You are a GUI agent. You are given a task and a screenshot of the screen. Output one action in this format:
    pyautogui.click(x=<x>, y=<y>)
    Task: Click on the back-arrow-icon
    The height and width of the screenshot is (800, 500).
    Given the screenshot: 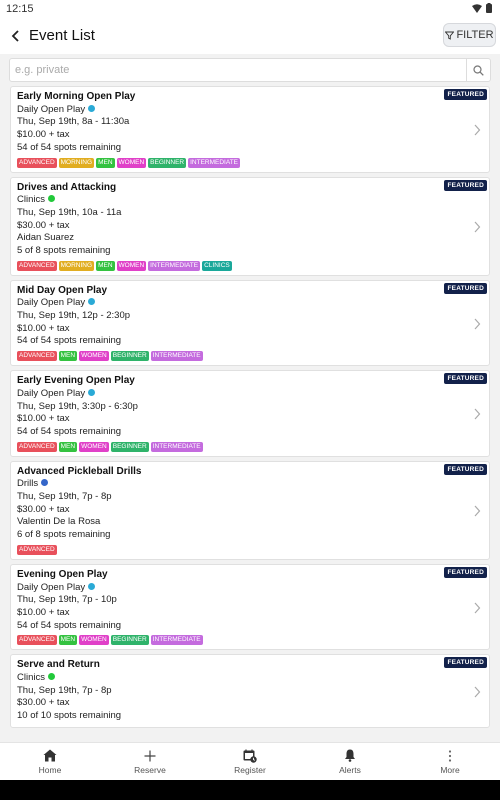 What is the action you would take?
    pyautogui.click(x=16, y=36)
    